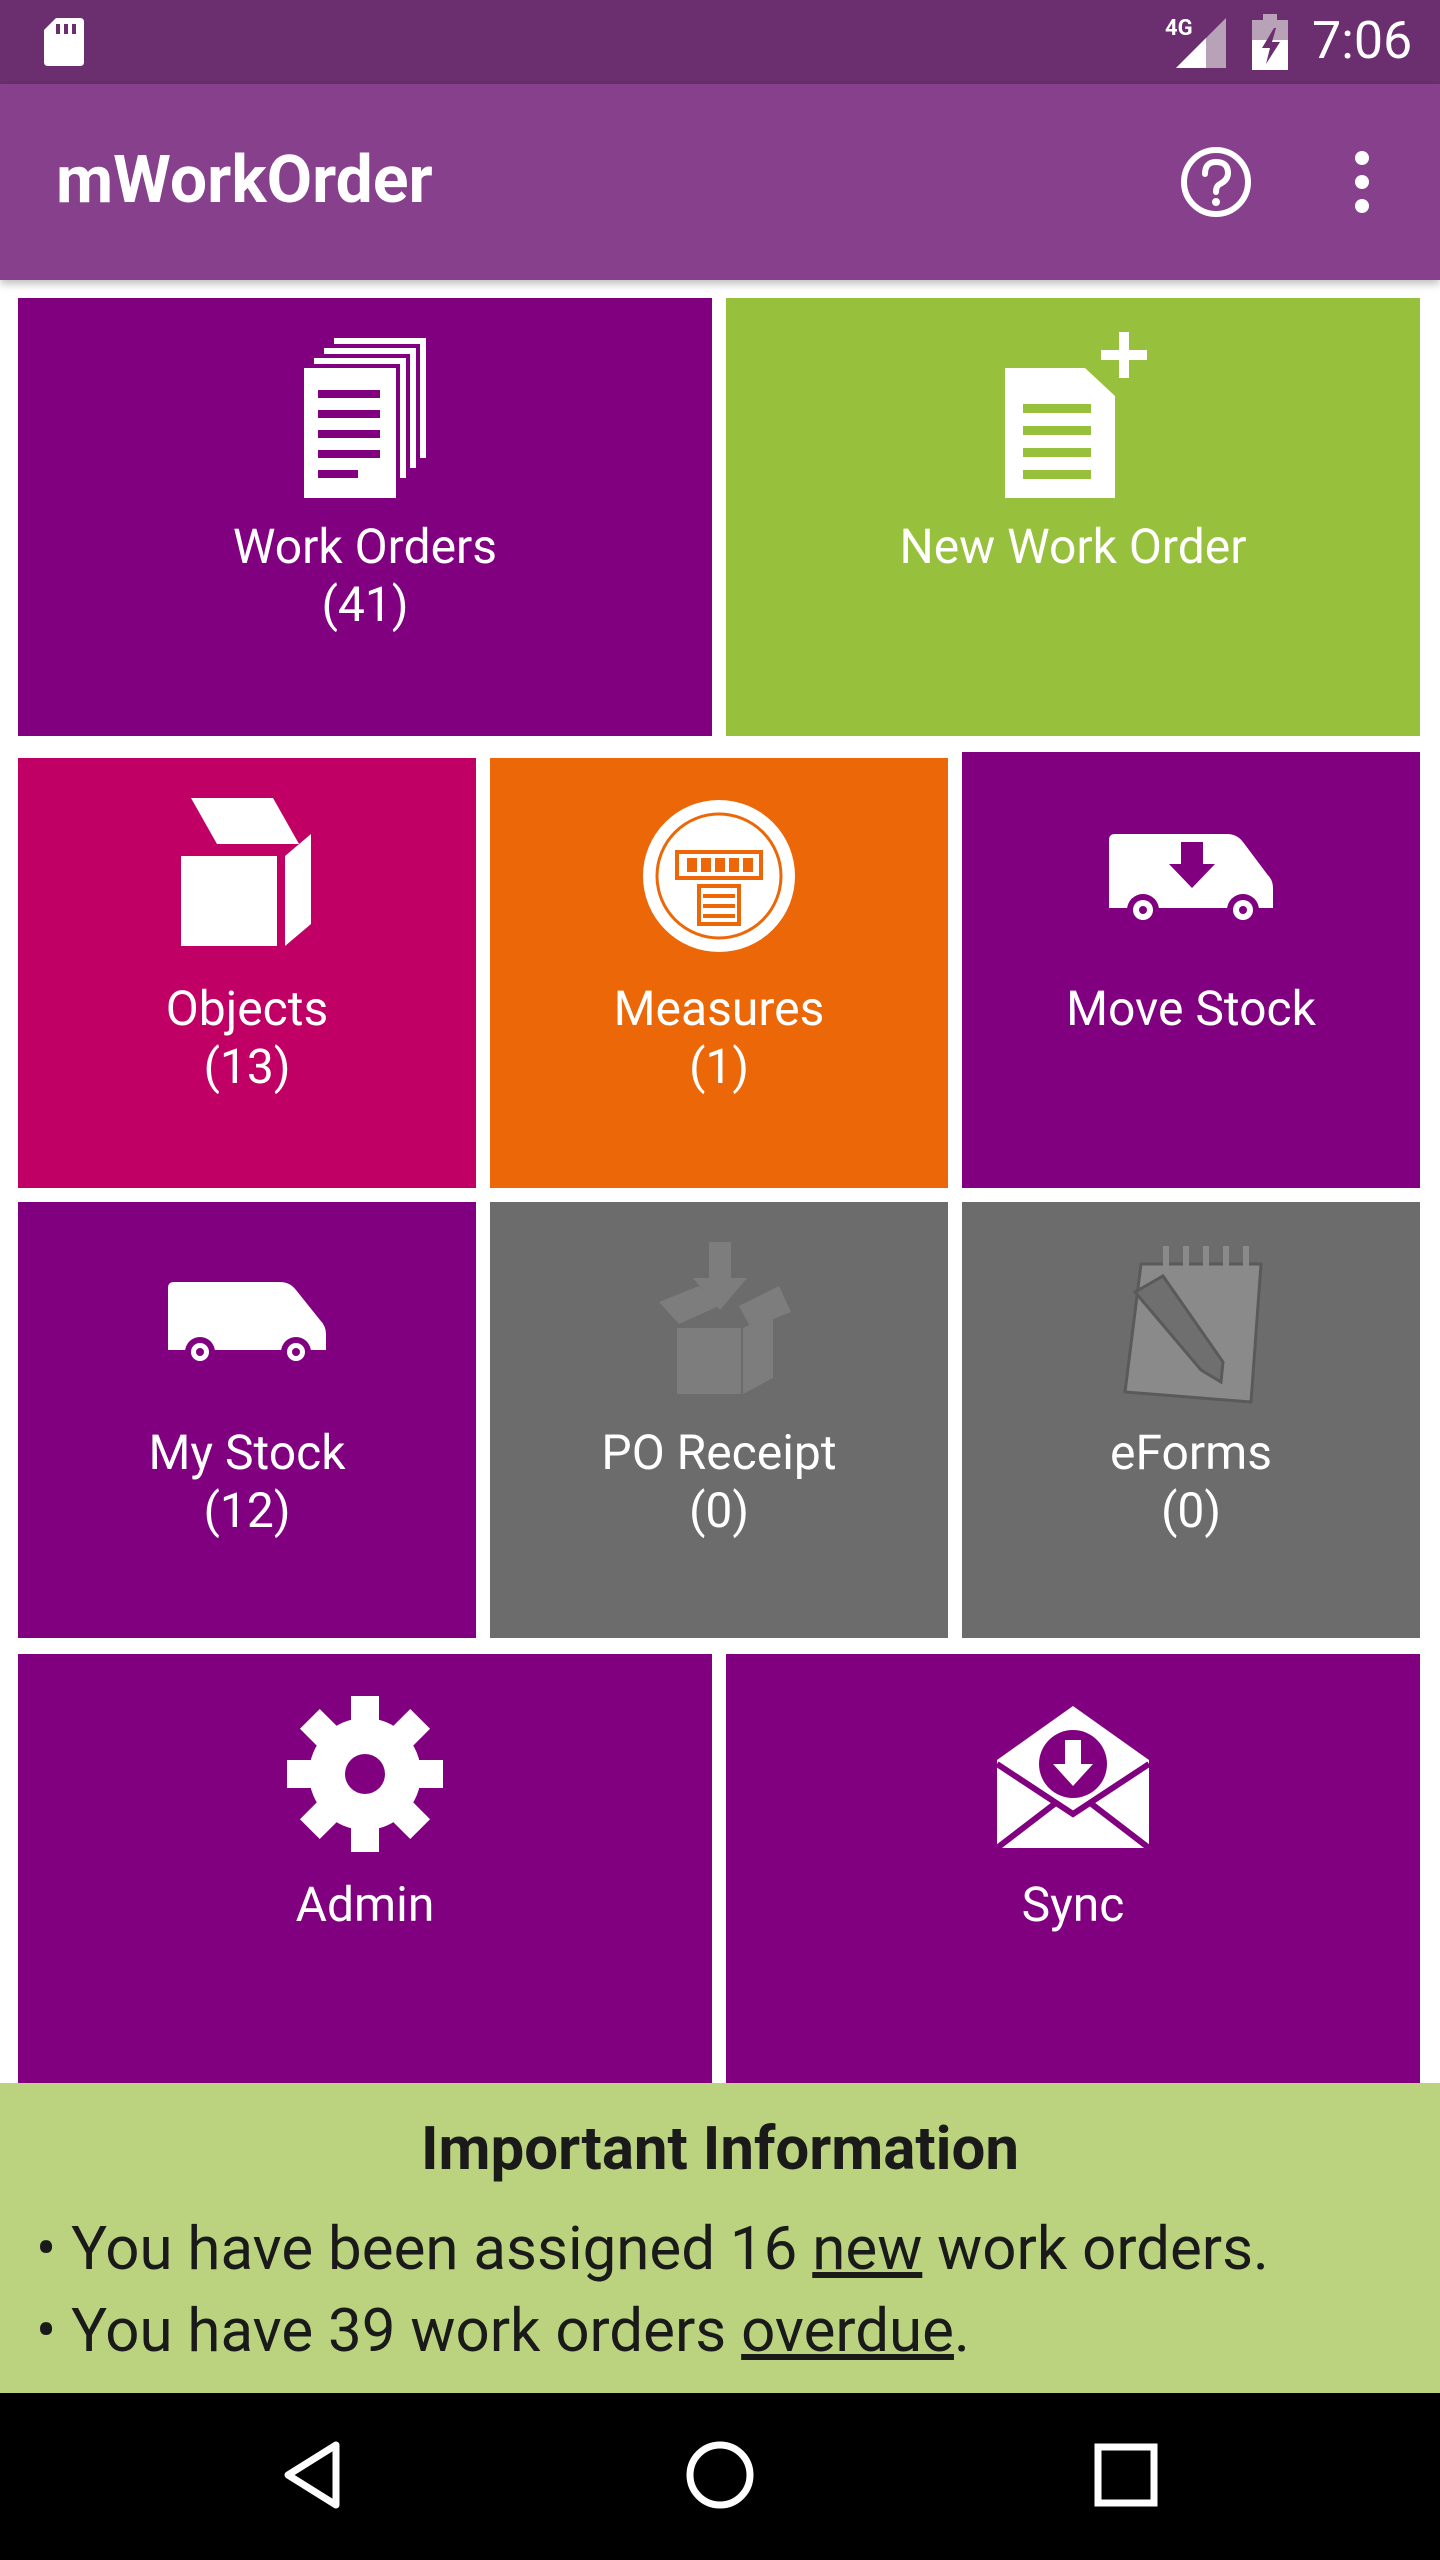 This screenshot has width=1440, height=2560. What do you see at coordinates (1362, 182) in the screenshot?
I see `more-vert-icon` at bounding box center [1362, 182].